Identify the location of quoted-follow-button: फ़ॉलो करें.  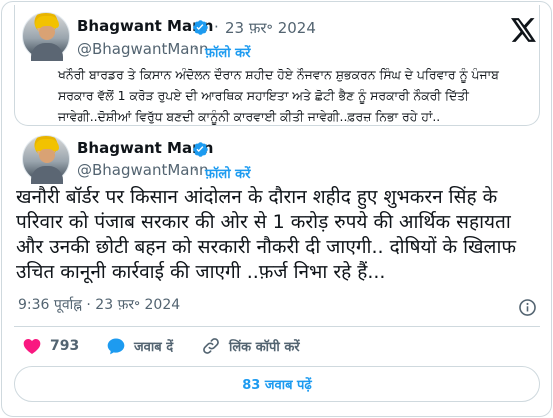
(227, 52).